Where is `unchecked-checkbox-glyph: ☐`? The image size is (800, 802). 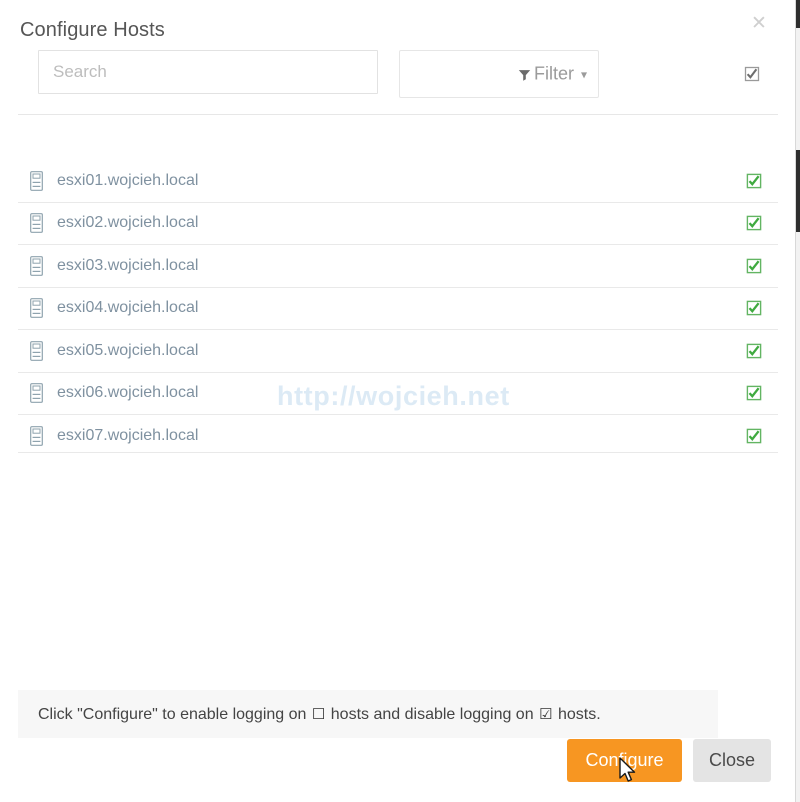
unchecked-checkbox-glyph: ☐ is located at coordinates (318, 714).